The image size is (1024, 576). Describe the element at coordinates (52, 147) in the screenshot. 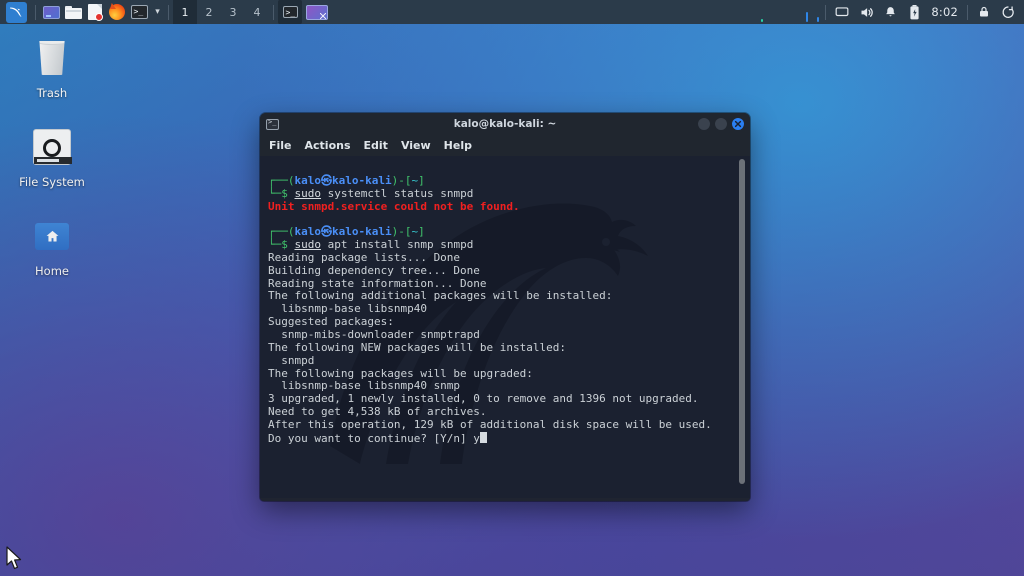

I see `drive-icon` at that location.